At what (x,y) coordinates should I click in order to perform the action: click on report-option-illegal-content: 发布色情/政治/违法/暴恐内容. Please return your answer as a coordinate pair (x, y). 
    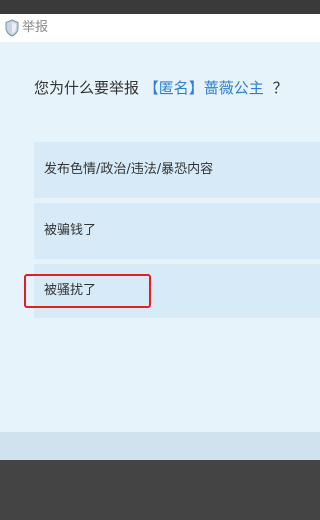
    Looking at the image, I should click on (177, 170).